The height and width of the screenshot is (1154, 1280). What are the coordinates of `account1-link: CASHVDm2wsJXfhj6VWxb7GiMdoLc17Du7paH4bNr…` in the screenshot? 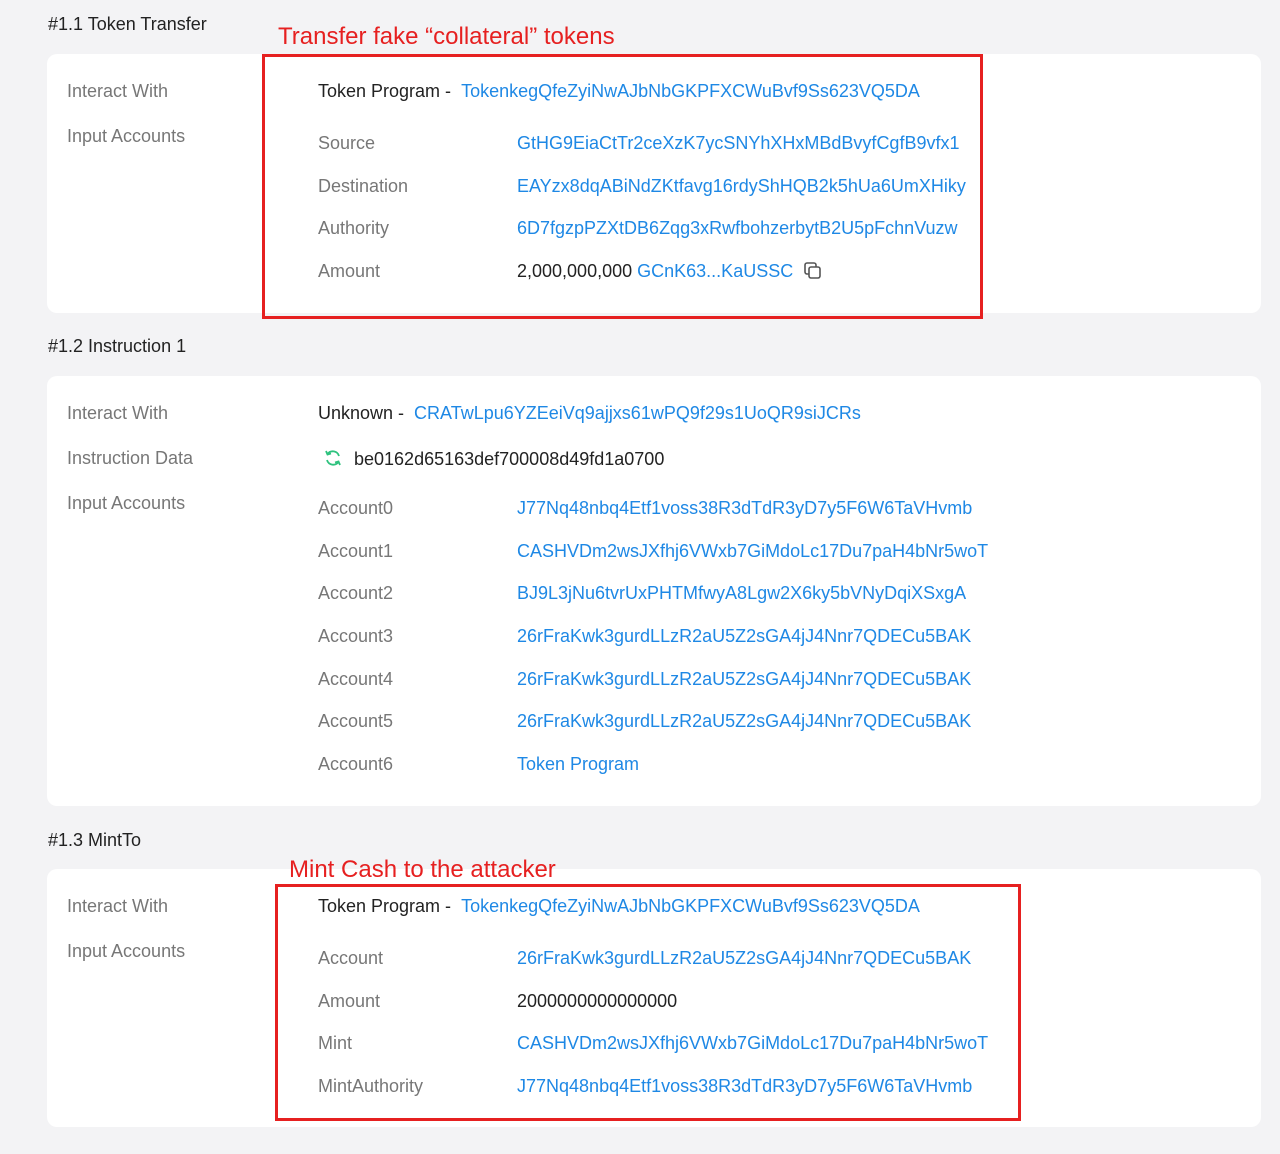 It's located at (752, 551).